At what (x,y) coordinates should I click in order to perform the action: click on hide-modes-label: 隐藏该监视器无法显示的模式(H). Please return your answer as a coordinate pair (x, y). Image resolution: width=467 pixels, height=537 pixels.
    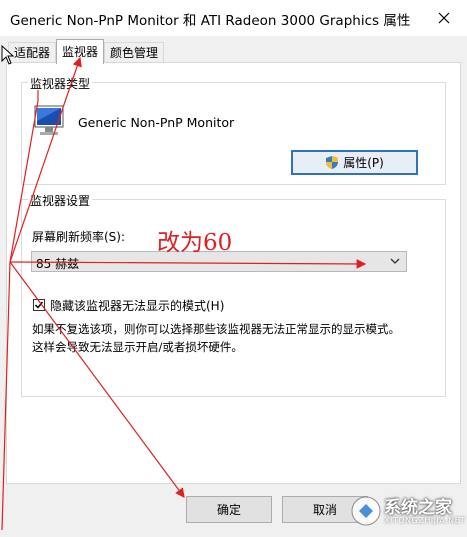
    Looking at the image, I should click on (137, 305).